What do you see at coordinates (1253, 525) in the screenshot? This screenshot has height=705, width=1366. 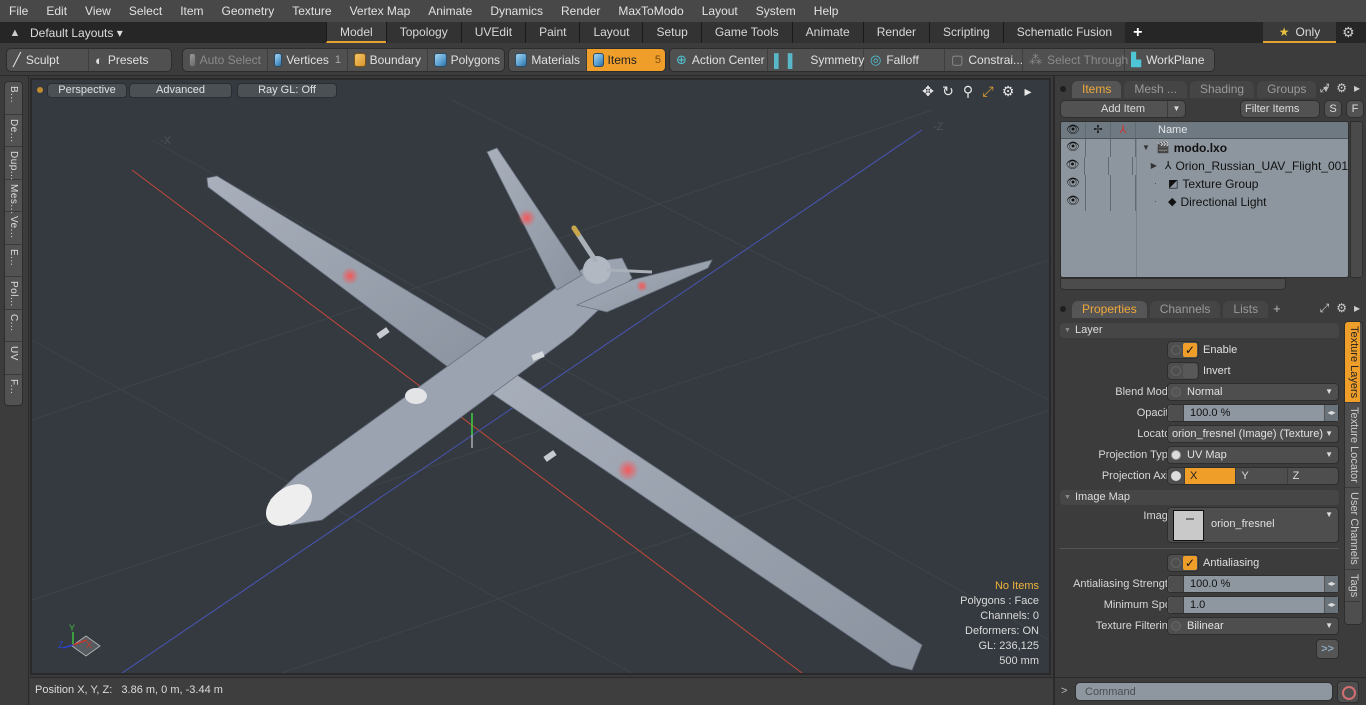 I see `image-select: orion_fresnel ▼` at bounding box center [1253, 525].